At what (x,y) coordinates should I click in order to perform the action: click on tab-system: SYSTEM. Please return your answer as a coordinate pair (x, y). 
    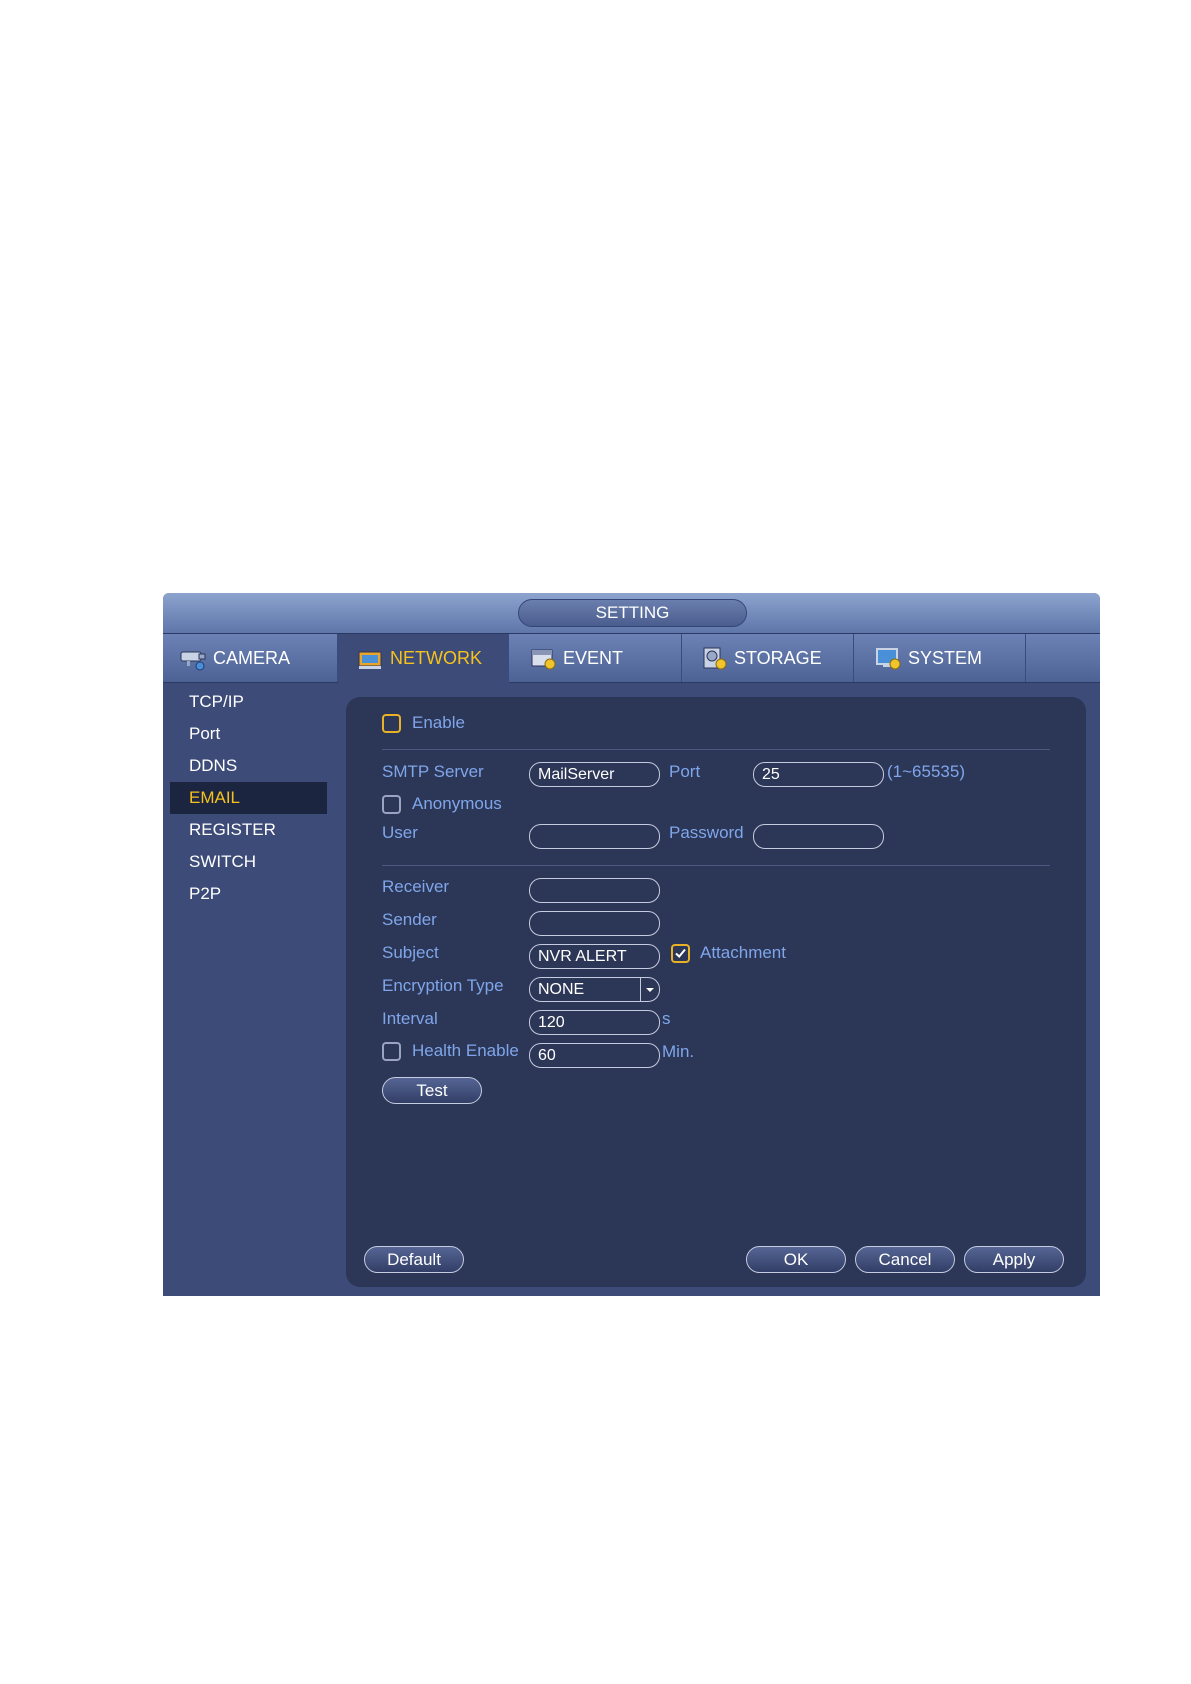
    Looking at the image, I should click on (940, 658).